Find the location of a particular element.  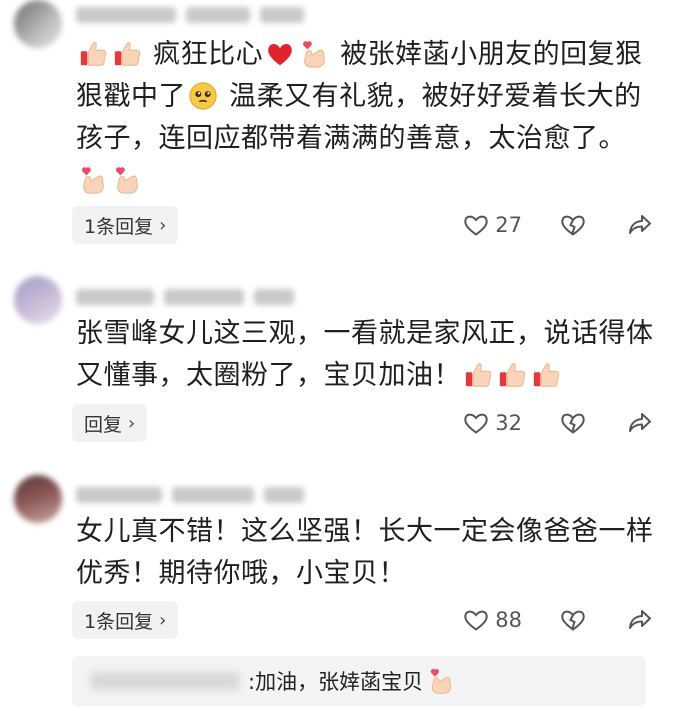

comment-text: 张雪峰女儿这三观，一看就是家风正，说话得体又懂事，太圈粉了，宝贝加油！ is located at coordinates (366, 355).